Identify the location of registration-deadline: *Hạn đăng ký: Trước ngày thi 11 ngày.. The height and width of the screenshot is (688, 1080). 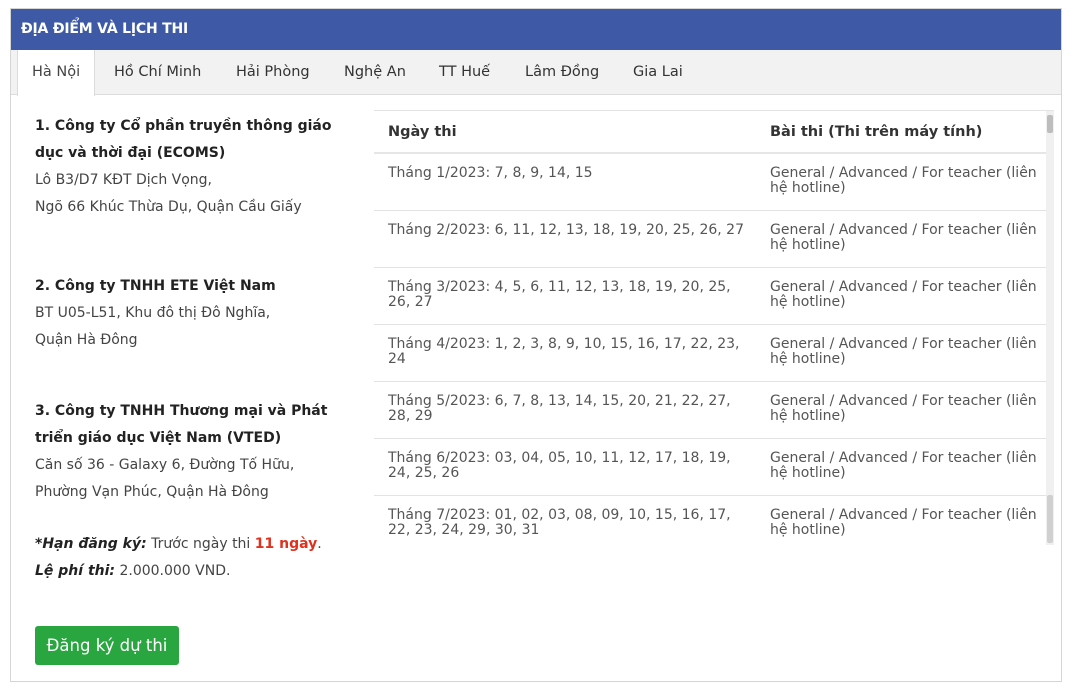
(185, 544).